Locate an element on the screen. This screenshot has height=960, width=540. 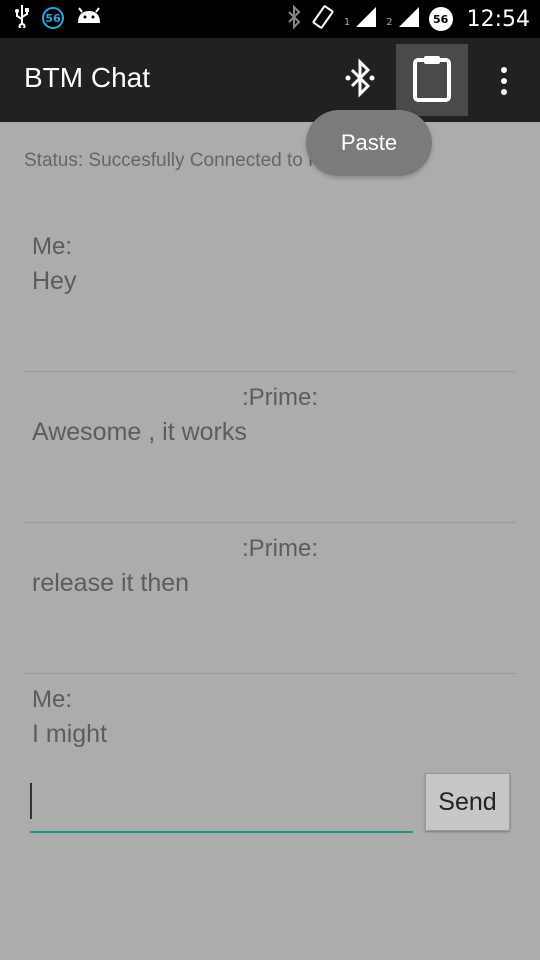
status-bar: 56 1 2 56 12:54 is located at coordinates (270, 19).